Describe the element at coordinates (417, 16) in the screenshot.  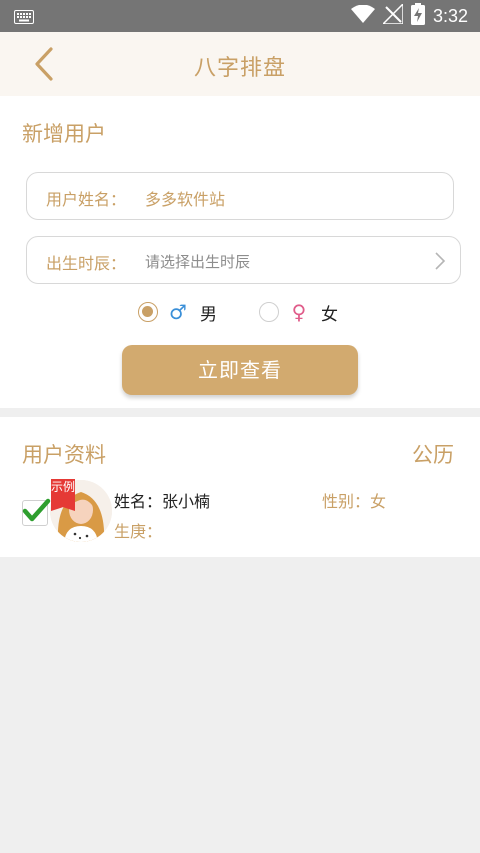
I see `battery-charging-icon` at that location.